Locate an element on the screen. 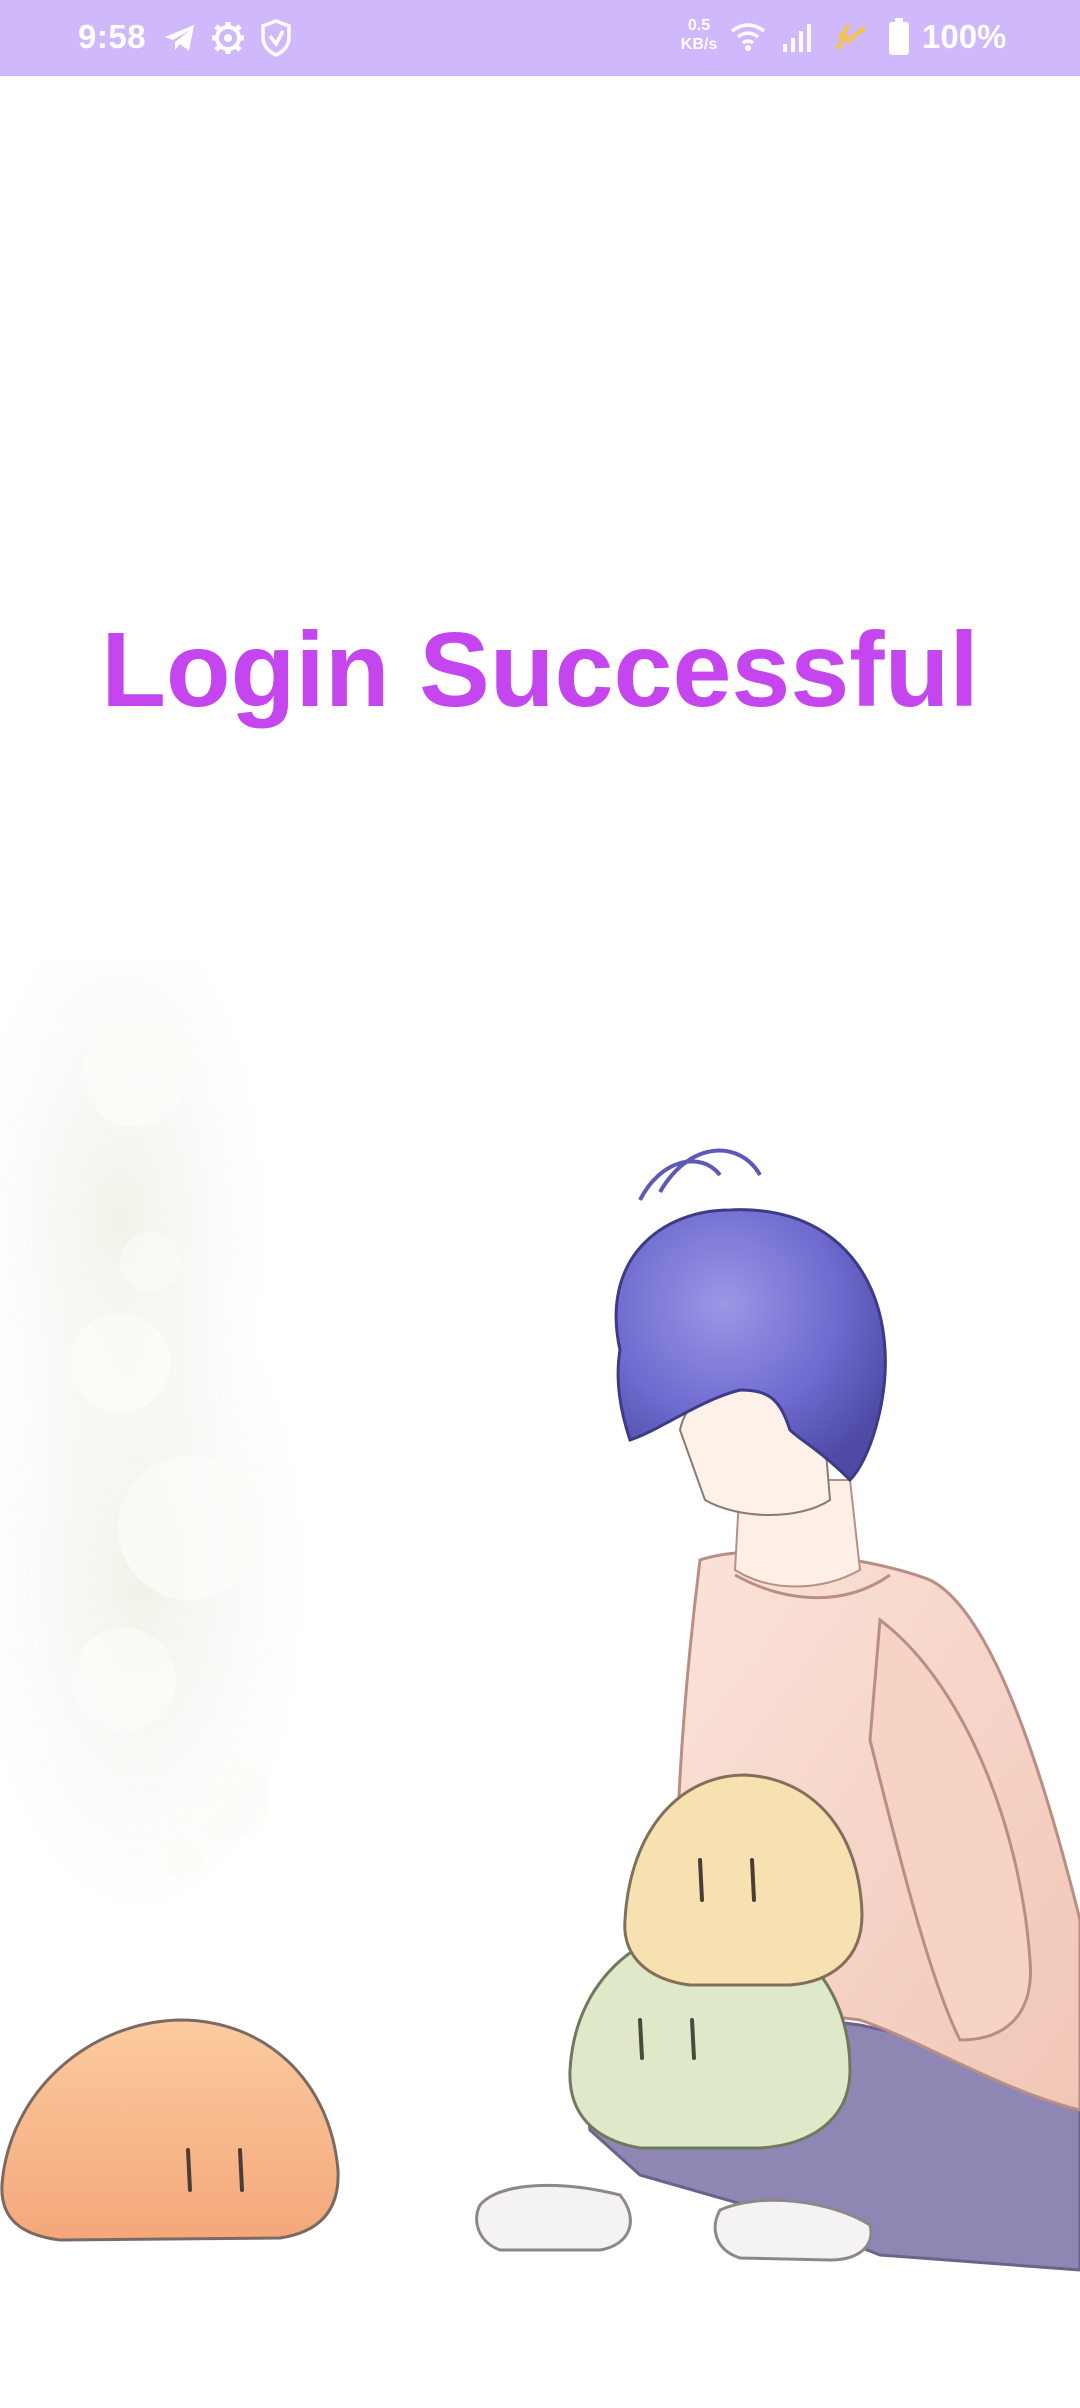 This screenshot has height=2408, width=1080. telegram-icon is located at coordinates (180, 40).